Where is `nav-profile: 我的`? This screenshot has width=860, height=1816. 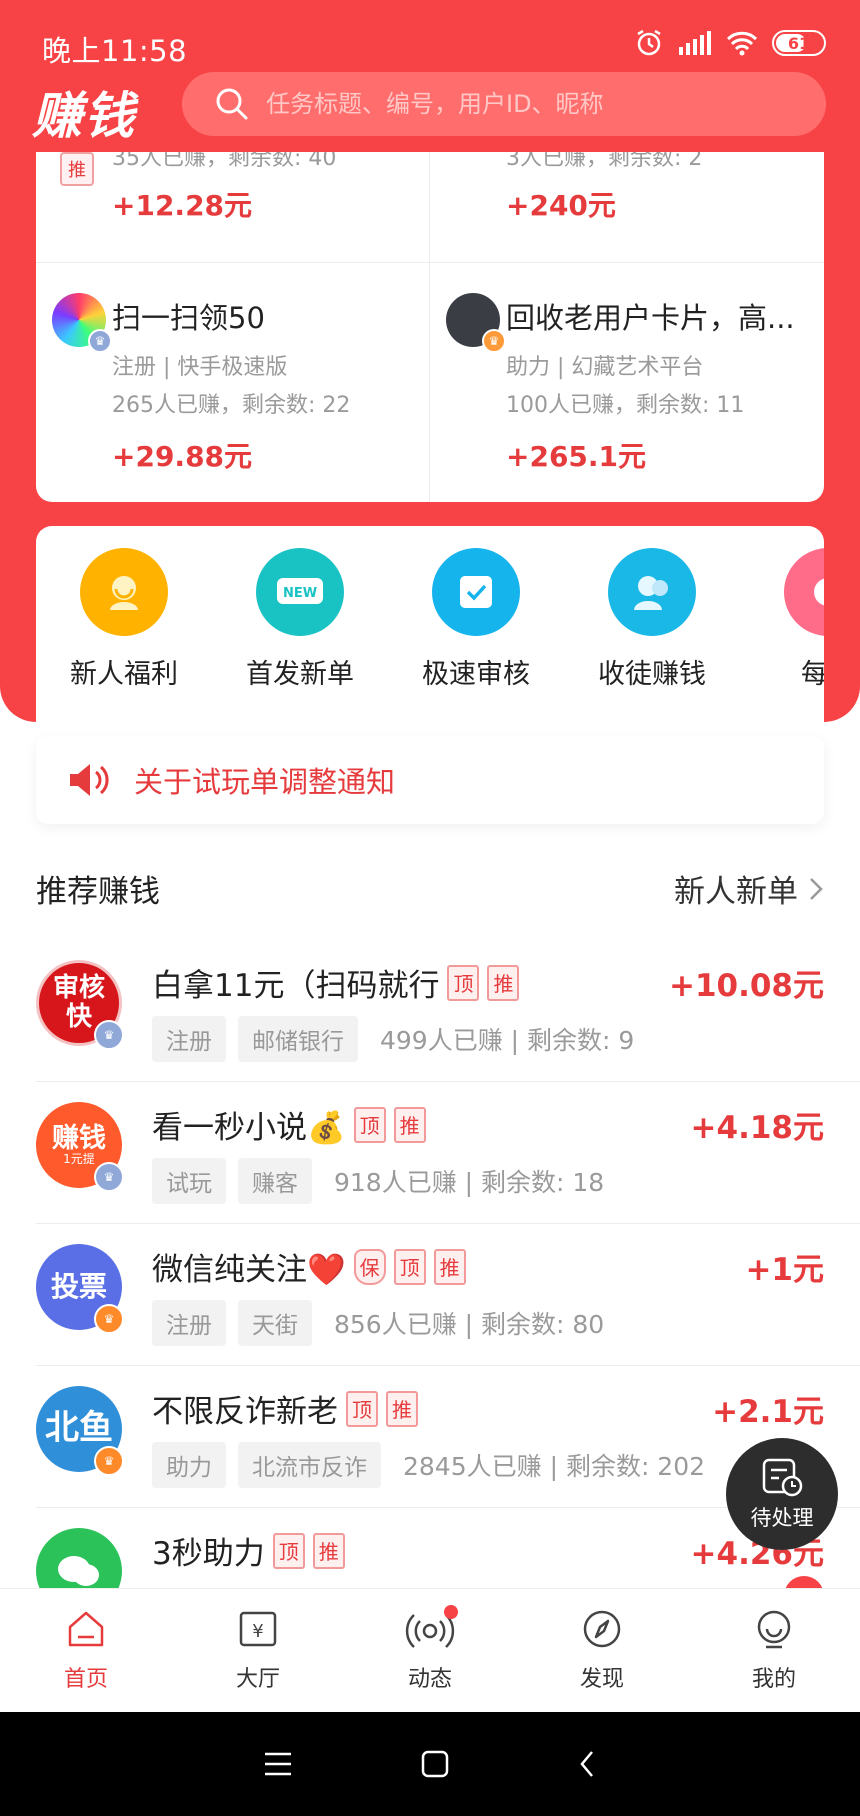 nav-profile: 我的 is located at coordinates (774, 1650).